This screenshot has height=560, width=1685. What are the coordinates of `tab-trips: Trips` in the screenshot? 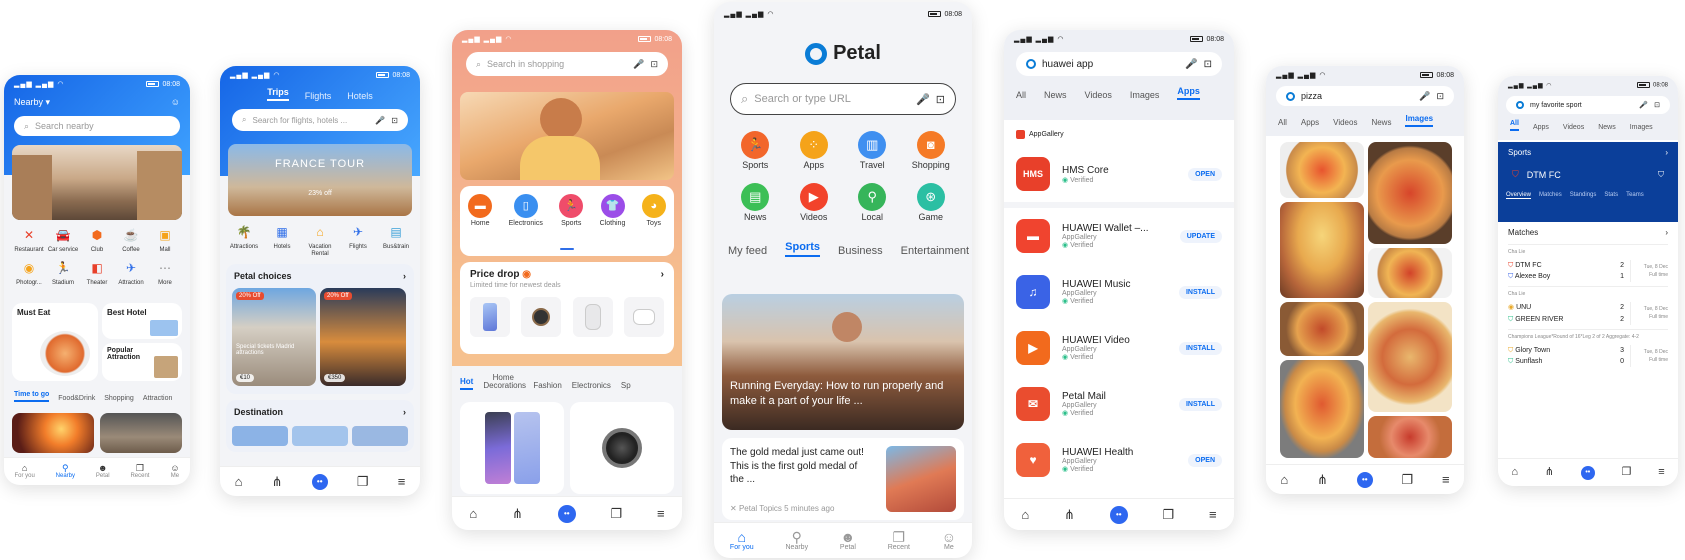 It's located at (278, 94).